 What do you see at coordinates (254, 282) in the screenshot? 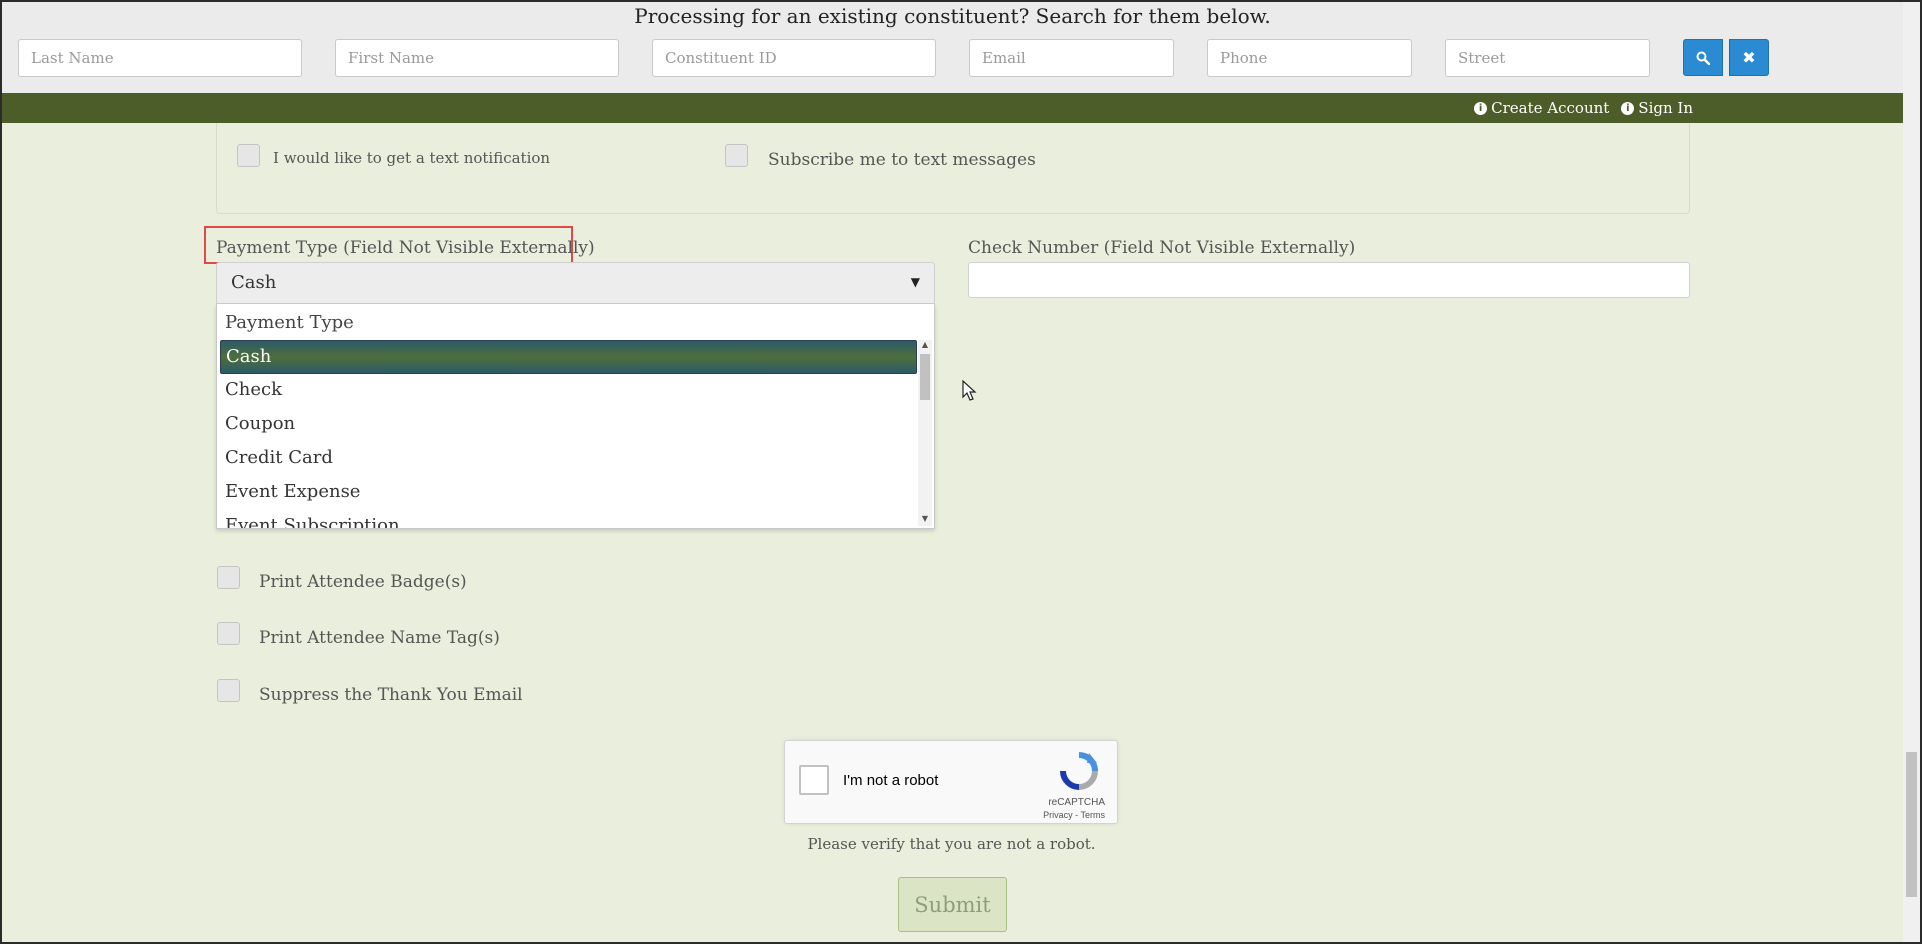
I see `payment-type-value: Cash` at bounding box center [254, 282].